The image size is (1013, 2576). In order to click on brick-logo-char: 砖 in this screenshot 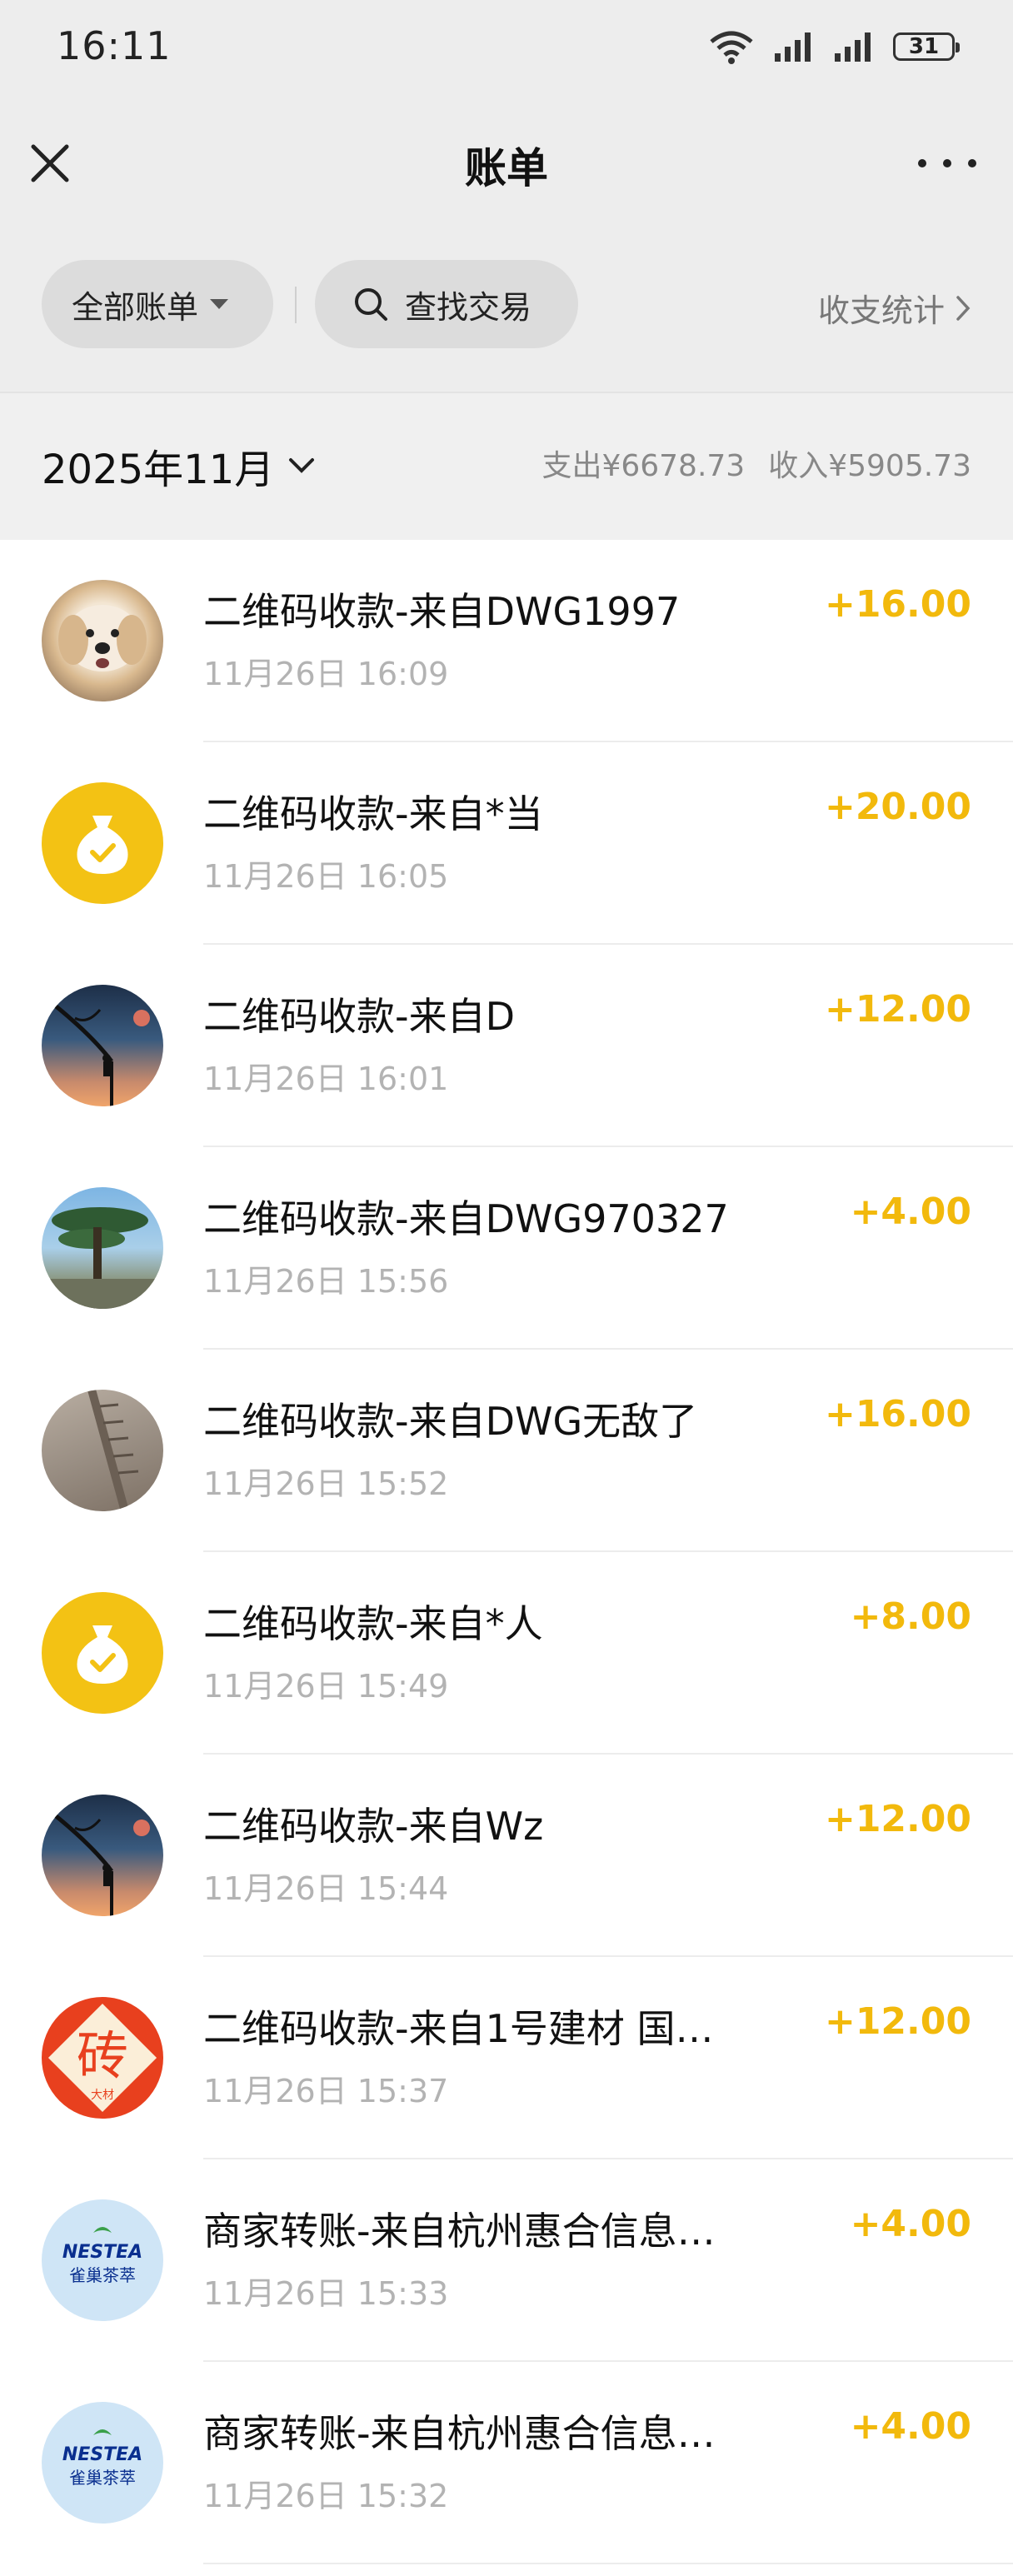, I will do `click(102, 2055)`.